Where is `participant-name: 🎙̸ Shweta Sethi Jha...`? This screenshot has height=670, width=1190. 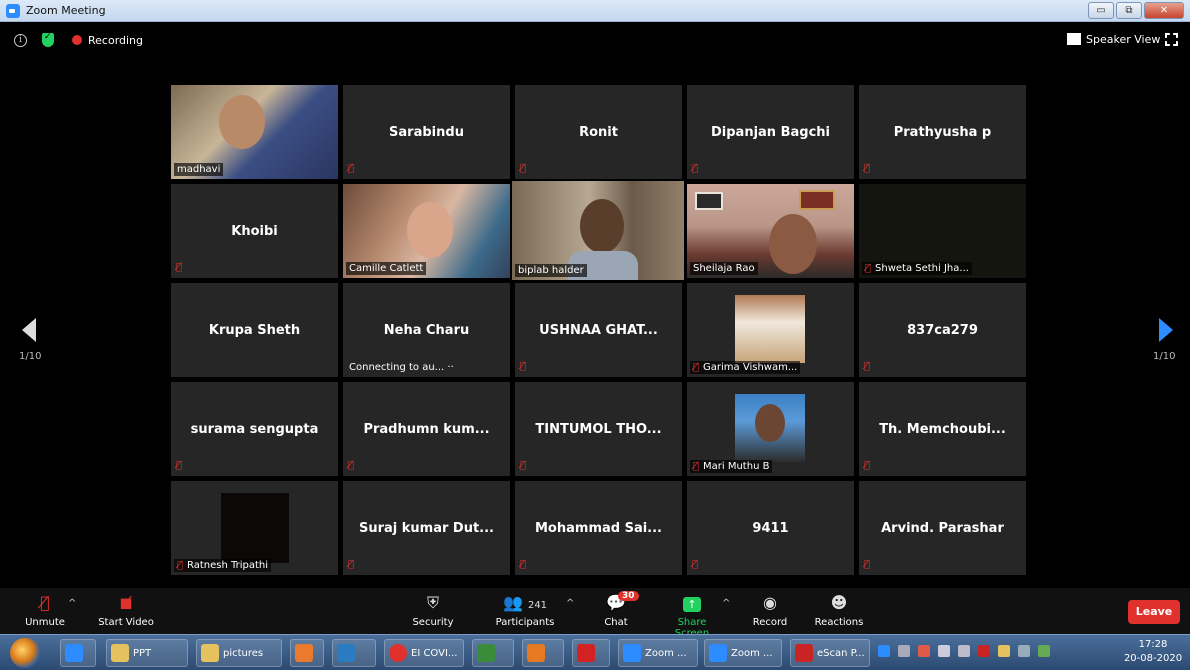 participant-name: 🎙̸ Shweta Sethi Jha... is located at coordinates (917, 268).